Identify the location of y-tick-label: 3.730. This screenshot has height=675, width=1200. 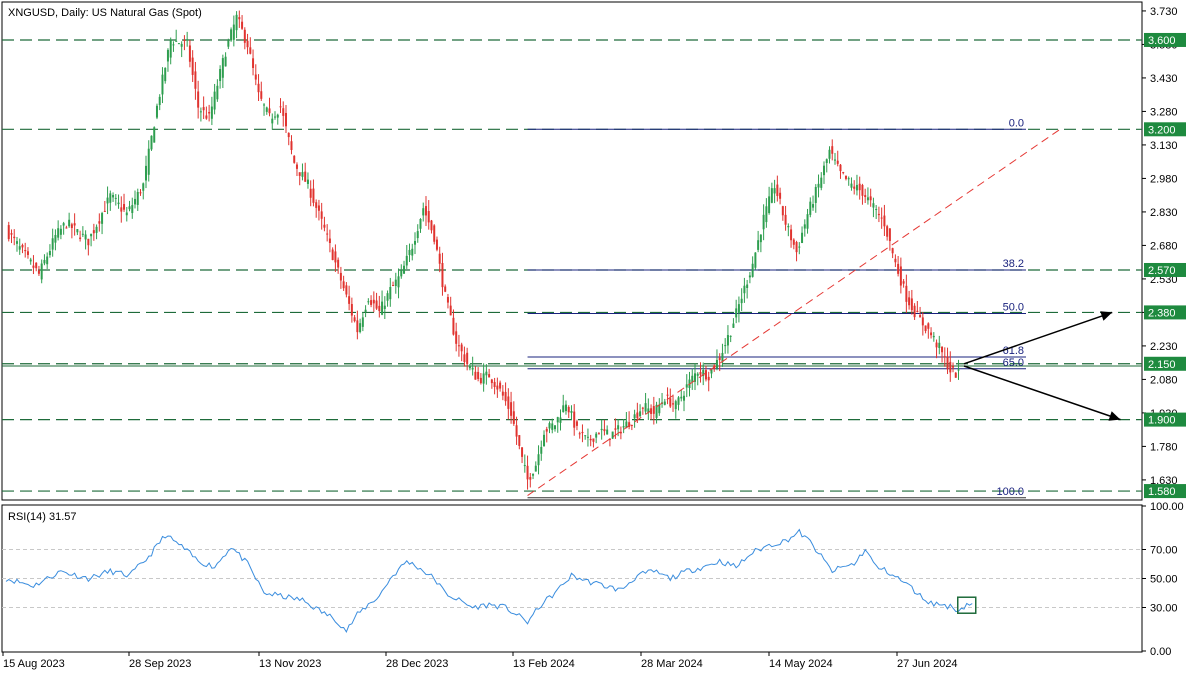
(1164, 12).